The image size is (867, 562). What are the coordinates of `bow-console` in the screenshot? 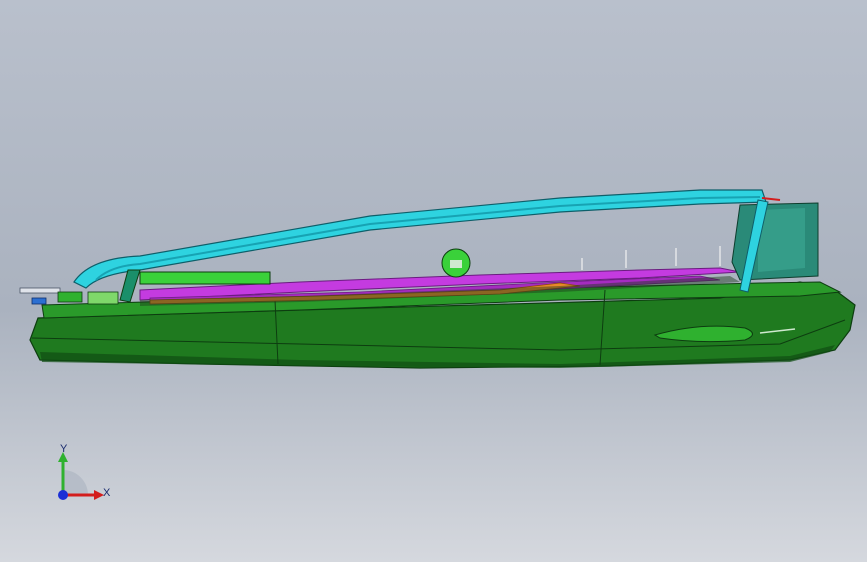 It's located at (103, 298).